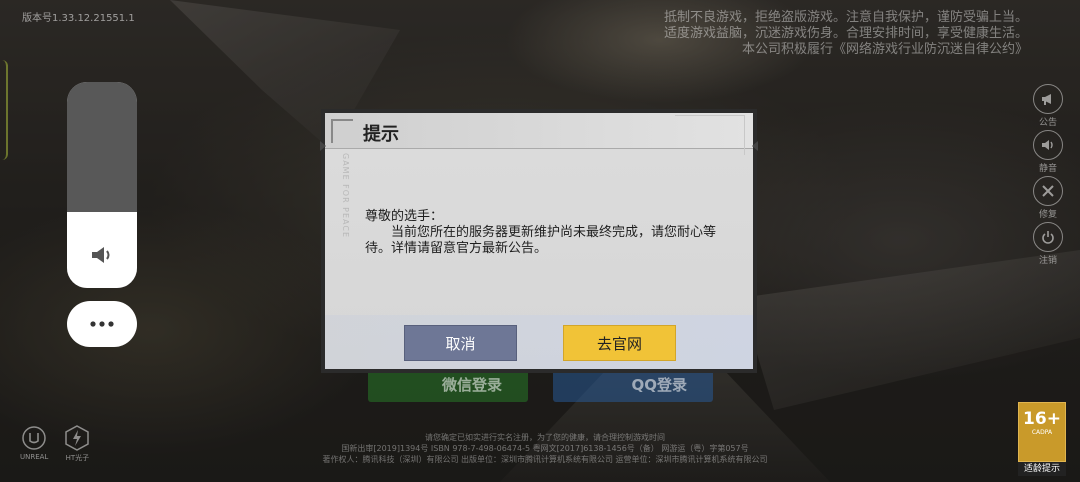  Describe the element at coordinates (1047, 169) in the screenshot. I see `mute-label: 静音` at that location.